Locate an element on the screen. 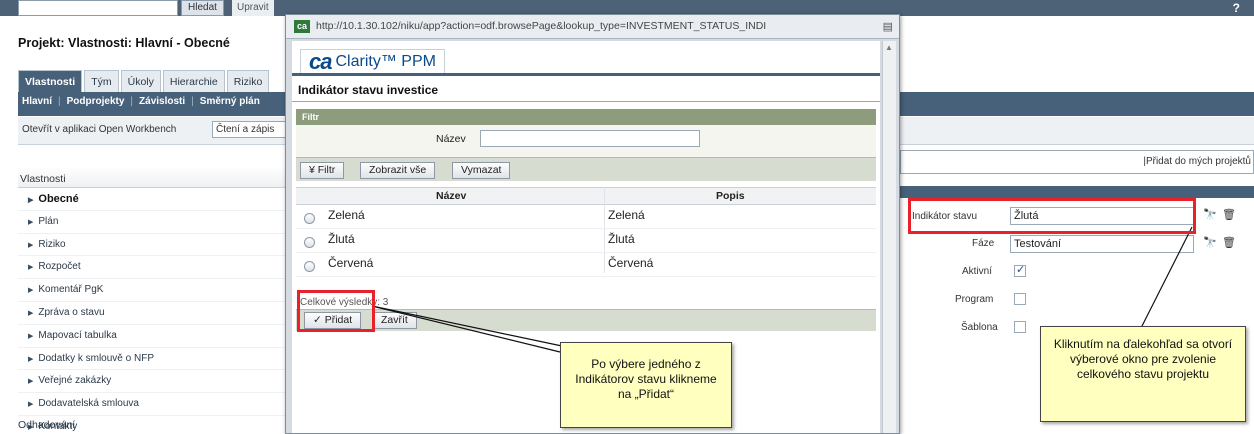 This screenshot has width=1254, height=434. close-button: Zavřít is located at coordinates (394, 320).